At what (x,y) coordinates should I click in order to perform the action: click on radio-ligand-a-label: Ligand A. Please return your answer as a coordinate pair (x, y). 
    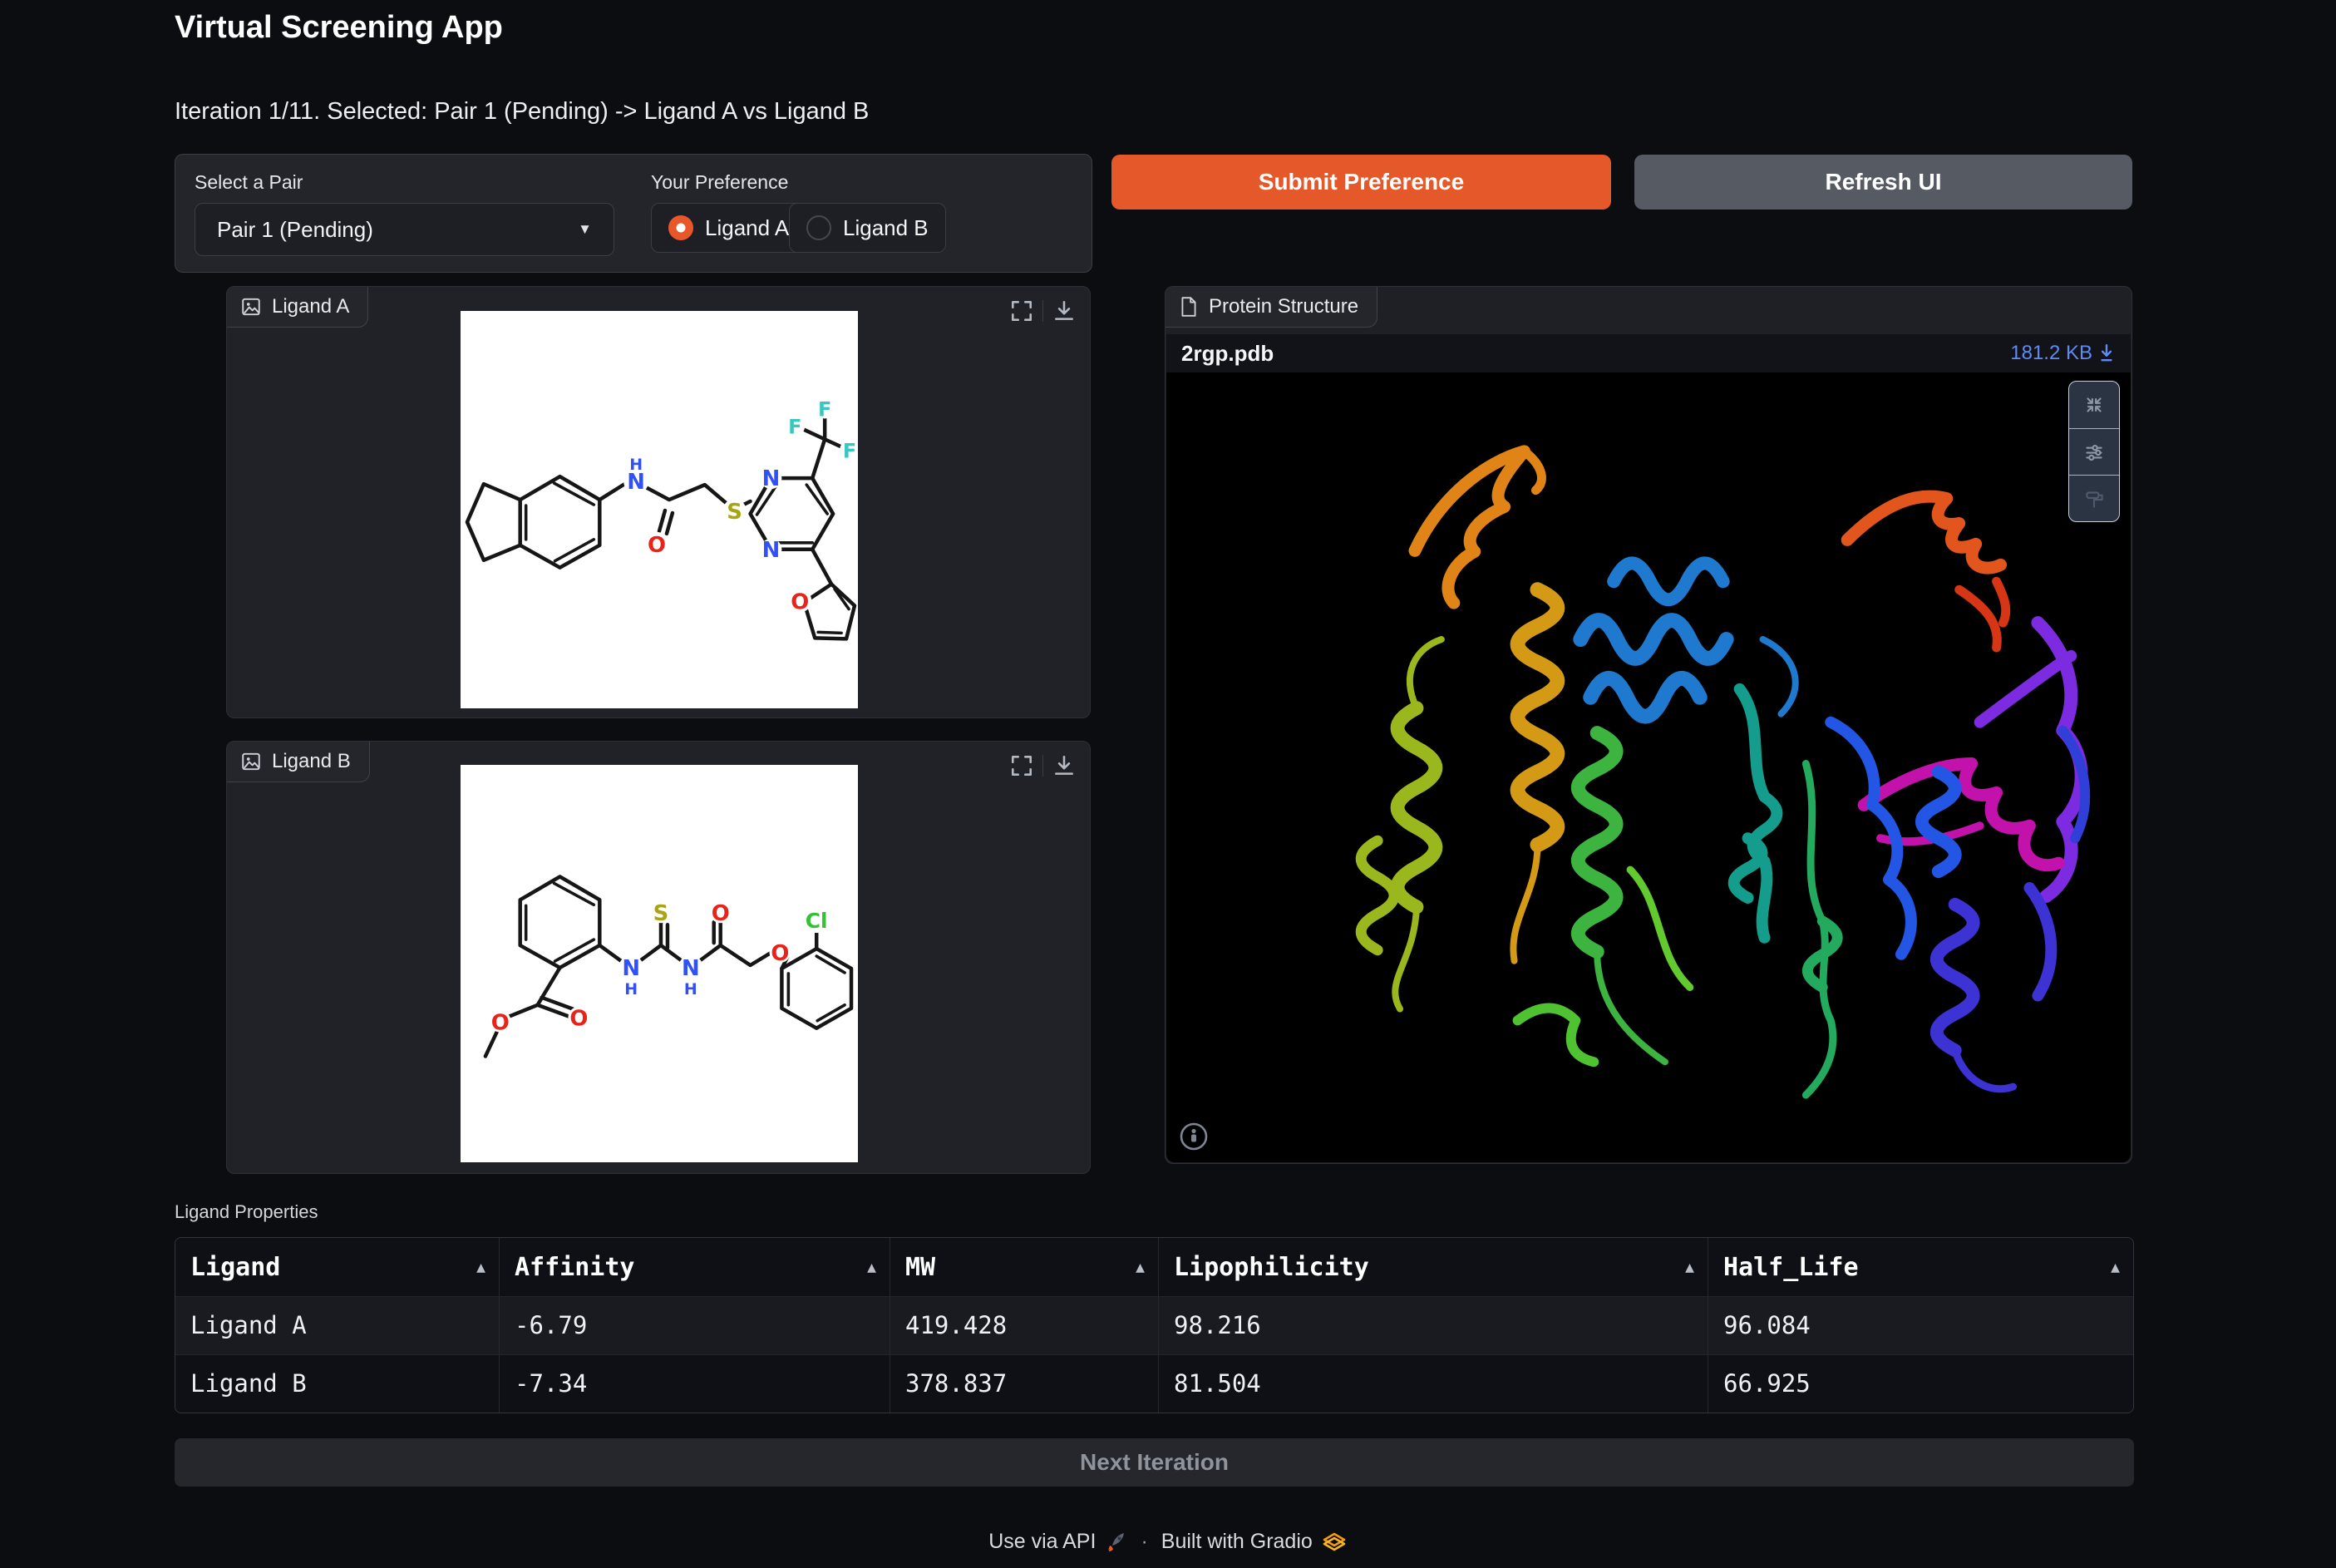
    Looking at the image, I should click on (747, 227).